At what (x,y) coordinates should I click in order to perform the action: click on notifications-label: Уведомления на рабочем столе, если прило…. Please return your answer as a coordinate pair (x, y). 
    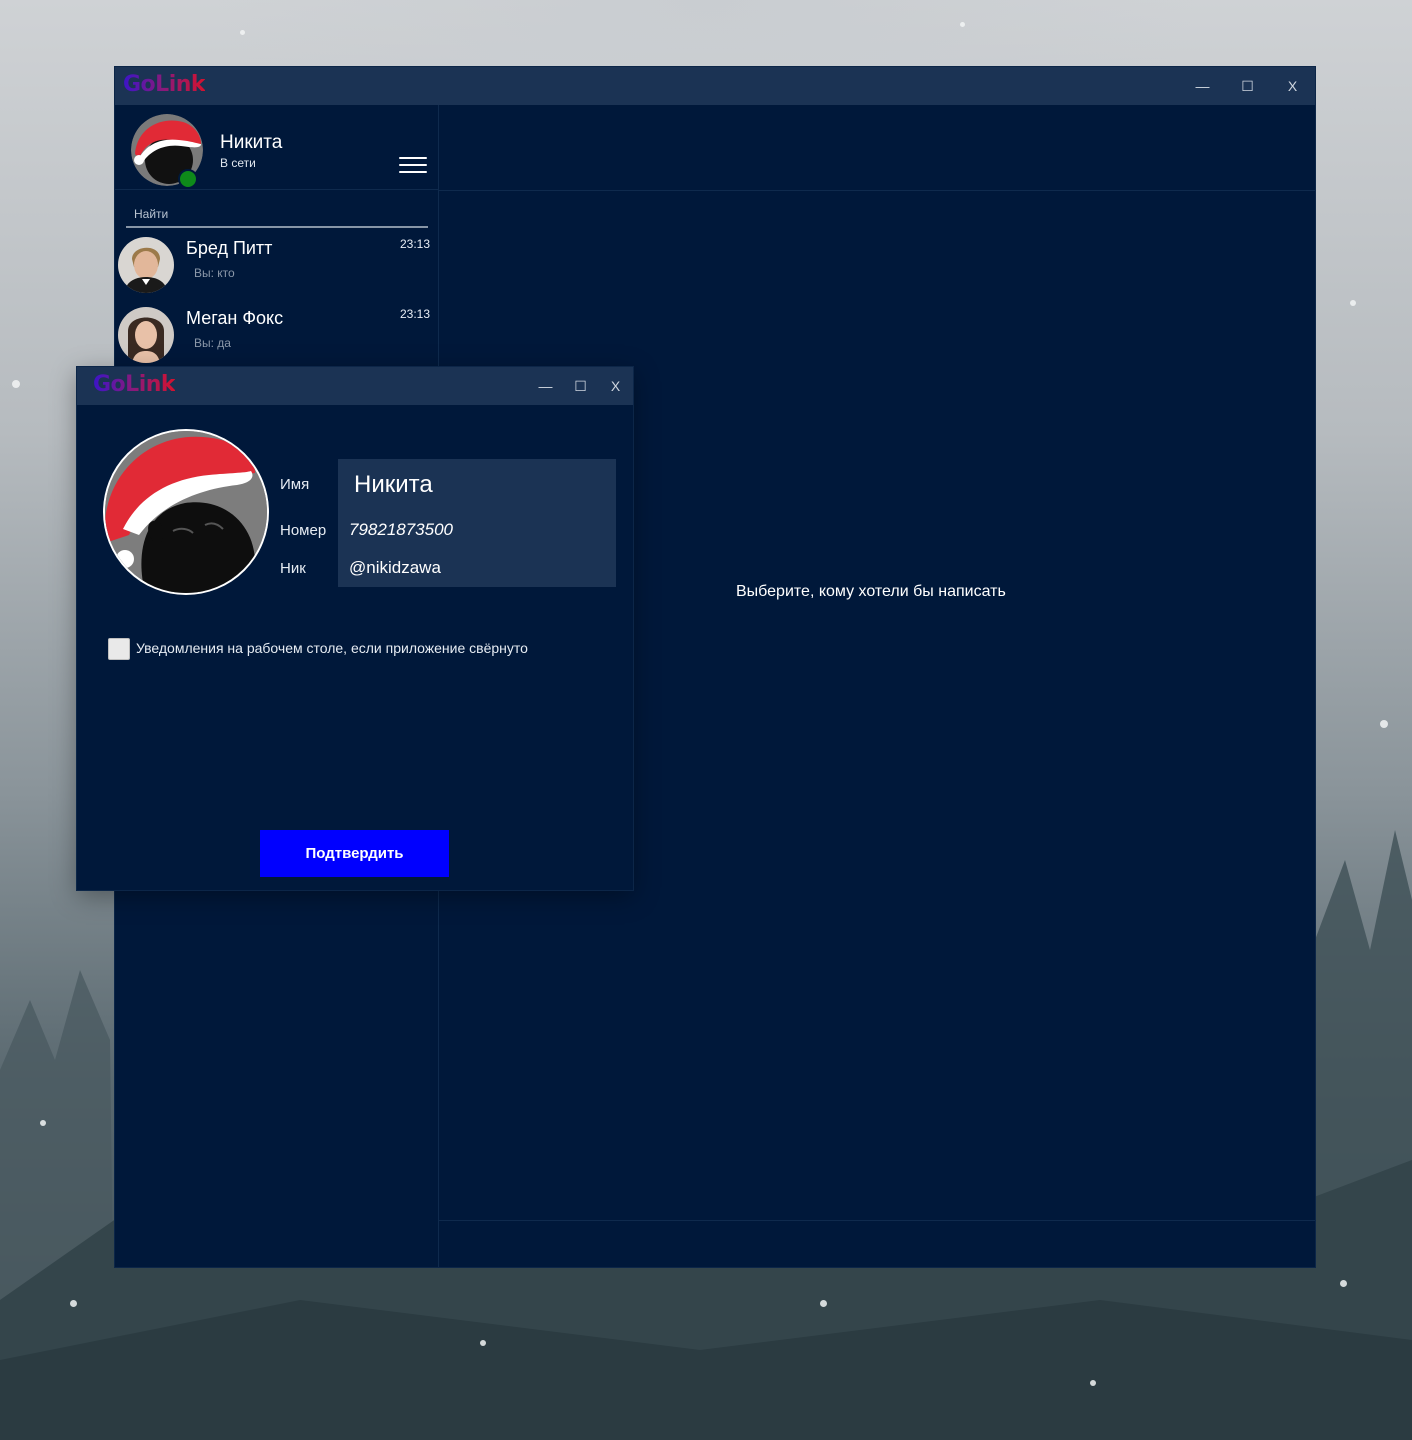
    Looking at the image, I should click on (332, 648).